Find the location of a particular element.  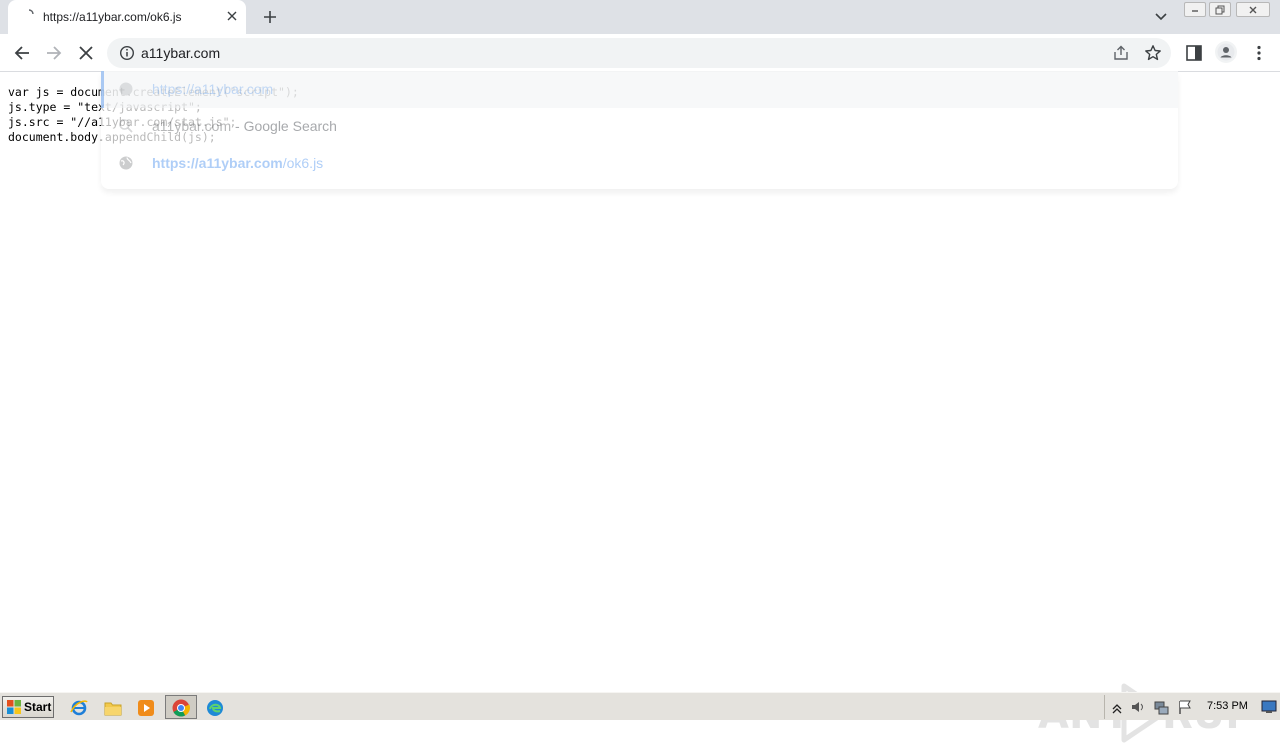

browser-toolbar: a11ybar.com is located at coordinates (640, 53).